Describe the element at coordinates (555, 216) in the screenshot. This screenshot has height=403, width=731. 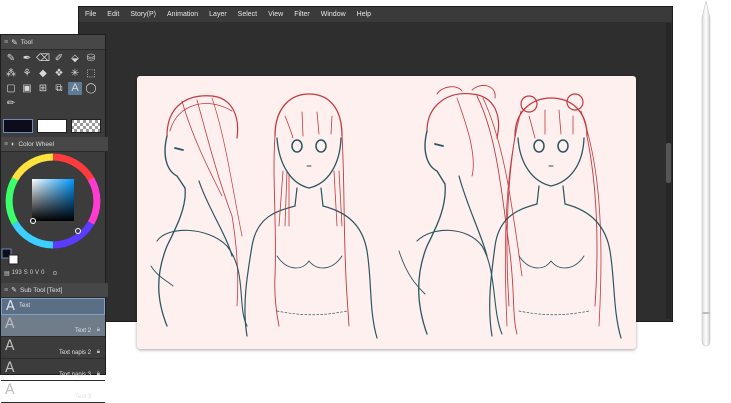
I see `sketch-figure-front-twintail` at that location.